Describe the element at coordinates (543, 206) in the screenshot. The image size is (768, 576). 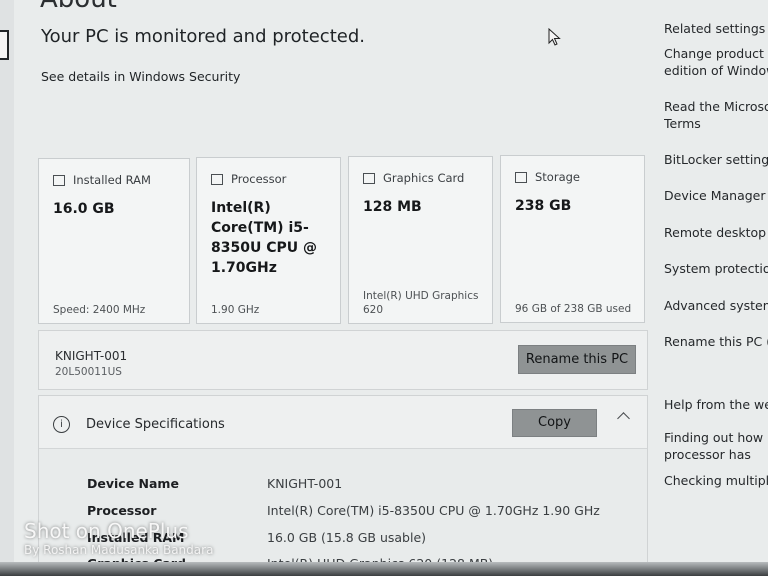
I see `card-value: 238 GB` at that location.